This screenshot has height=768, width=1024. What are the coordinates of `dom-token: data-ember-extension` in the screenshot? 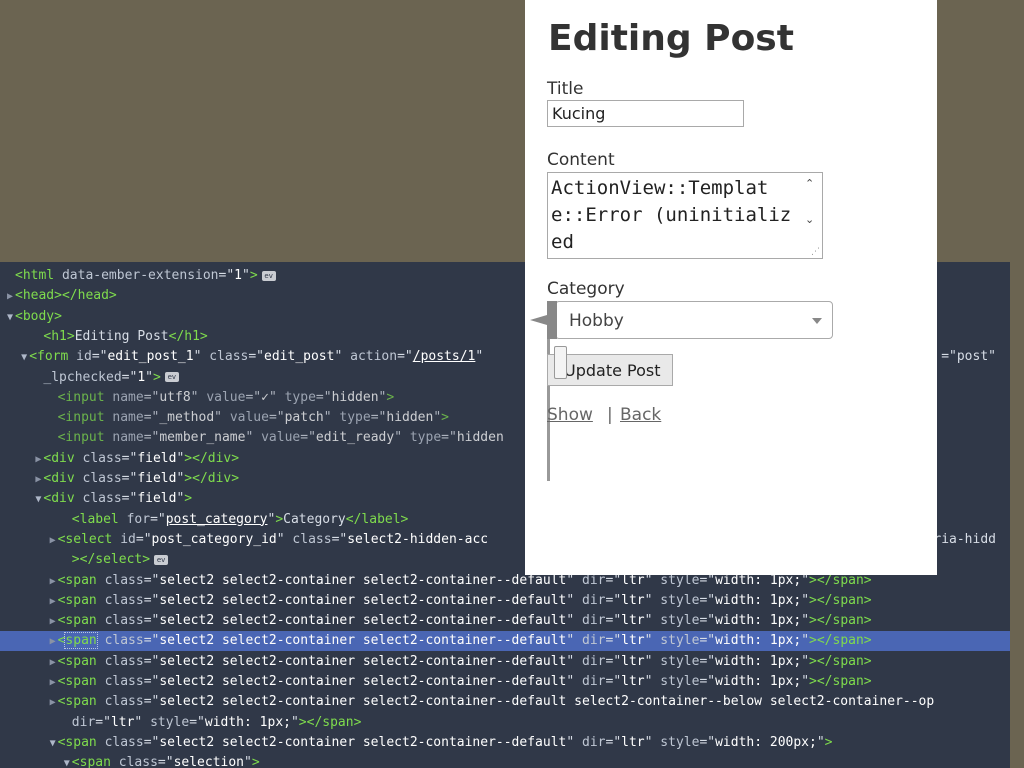 It's located at (140, 275).